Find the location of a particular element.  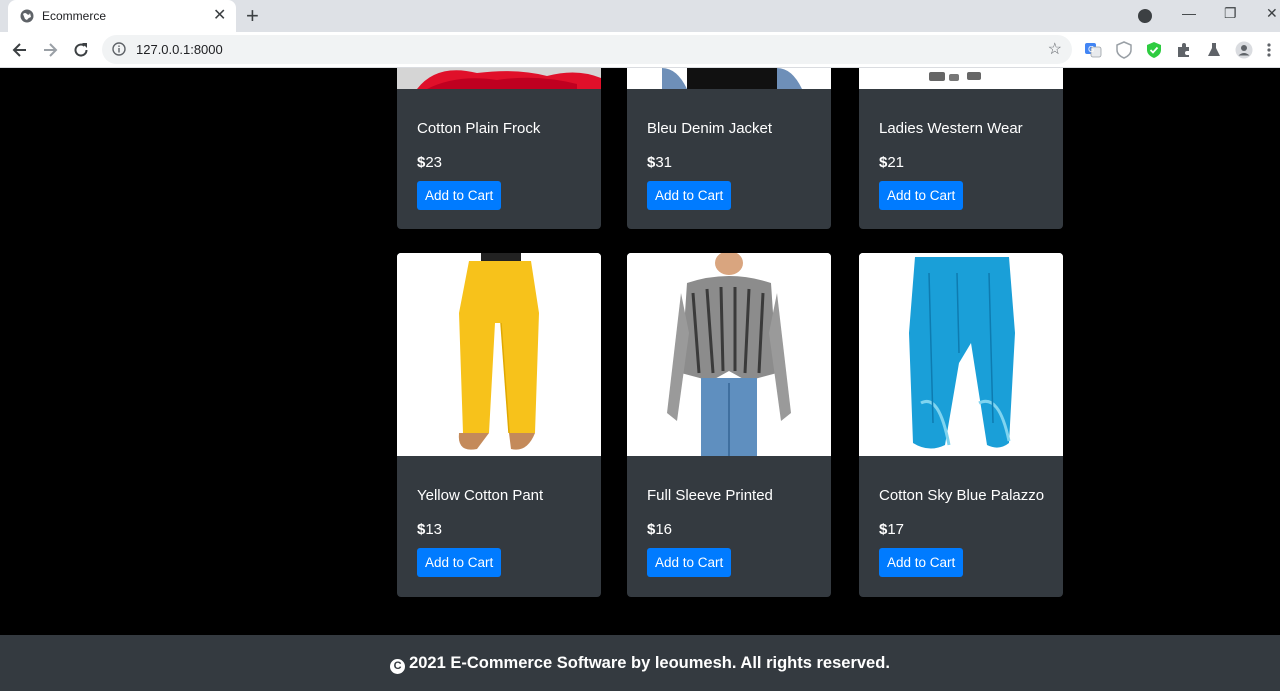

browser-tab: Ecommerce ✕ is located at coordinates (122, 16).